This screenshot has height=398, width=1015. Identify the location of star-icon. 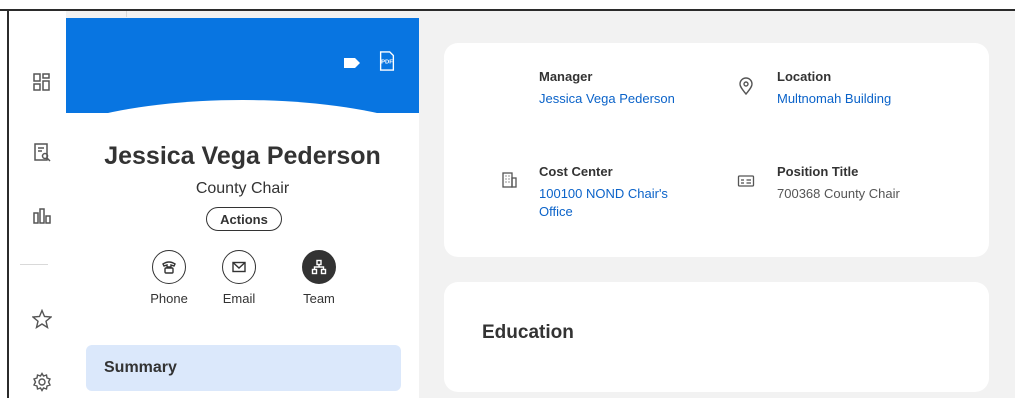
(42, 319).